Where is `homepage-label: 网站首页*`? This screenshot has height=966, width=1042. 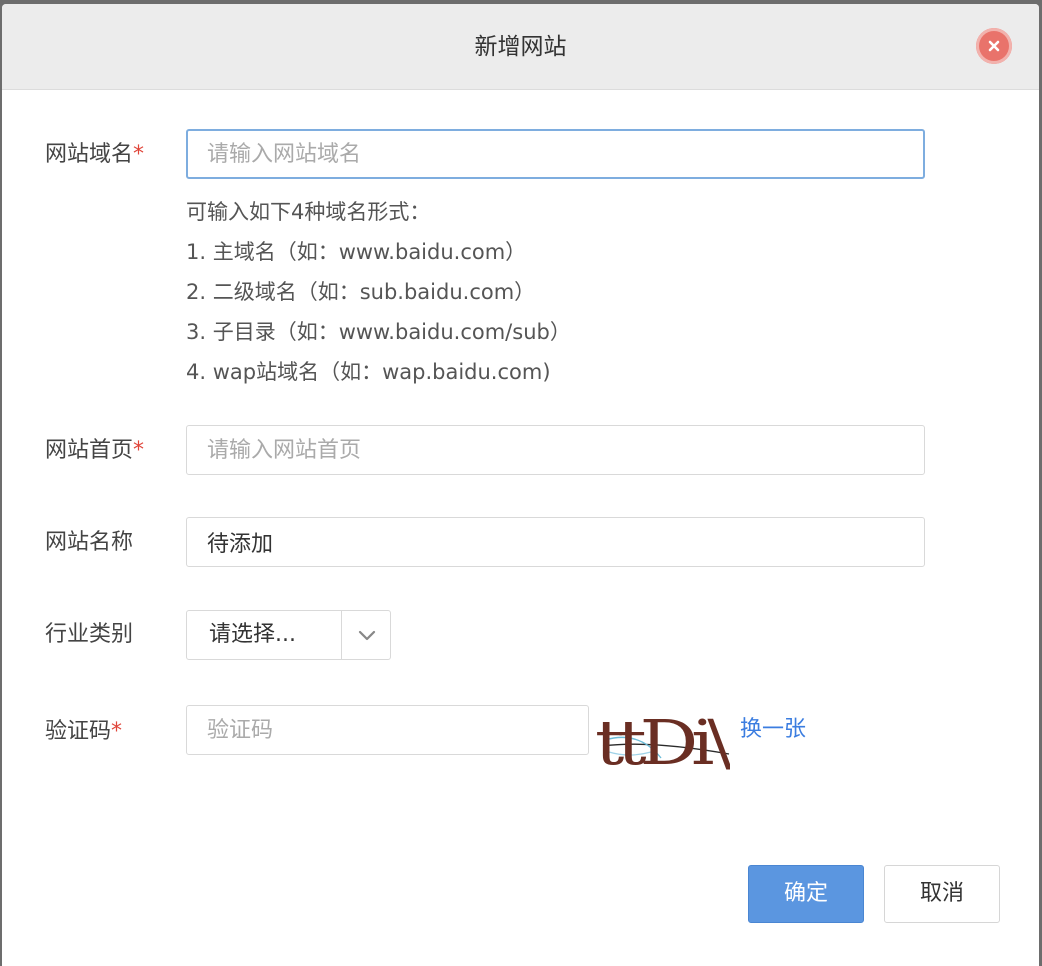
homepage-label: 网站首页* is located at coordinates (94, 451).